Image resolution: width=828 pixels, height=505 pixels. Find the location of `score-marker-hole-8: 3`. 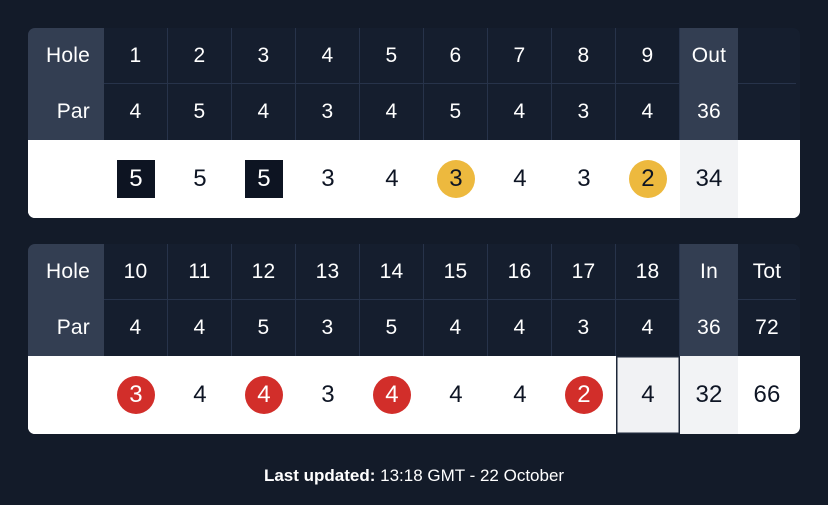

score-marker-hole-8: 3 is located at coordinates (584, 178).